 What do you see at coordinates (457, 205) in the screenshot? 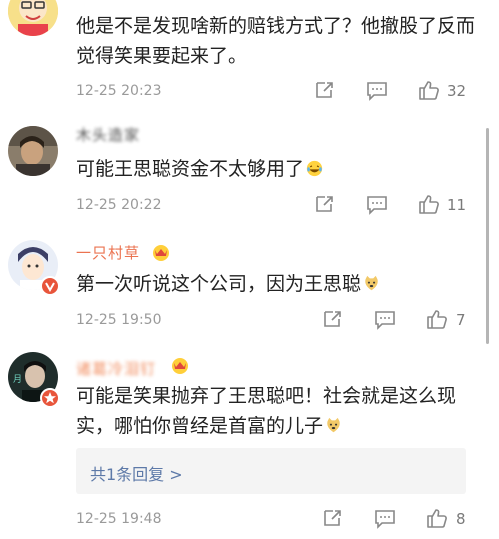
I see `like-count: 11` at bounding box center [457, 205].